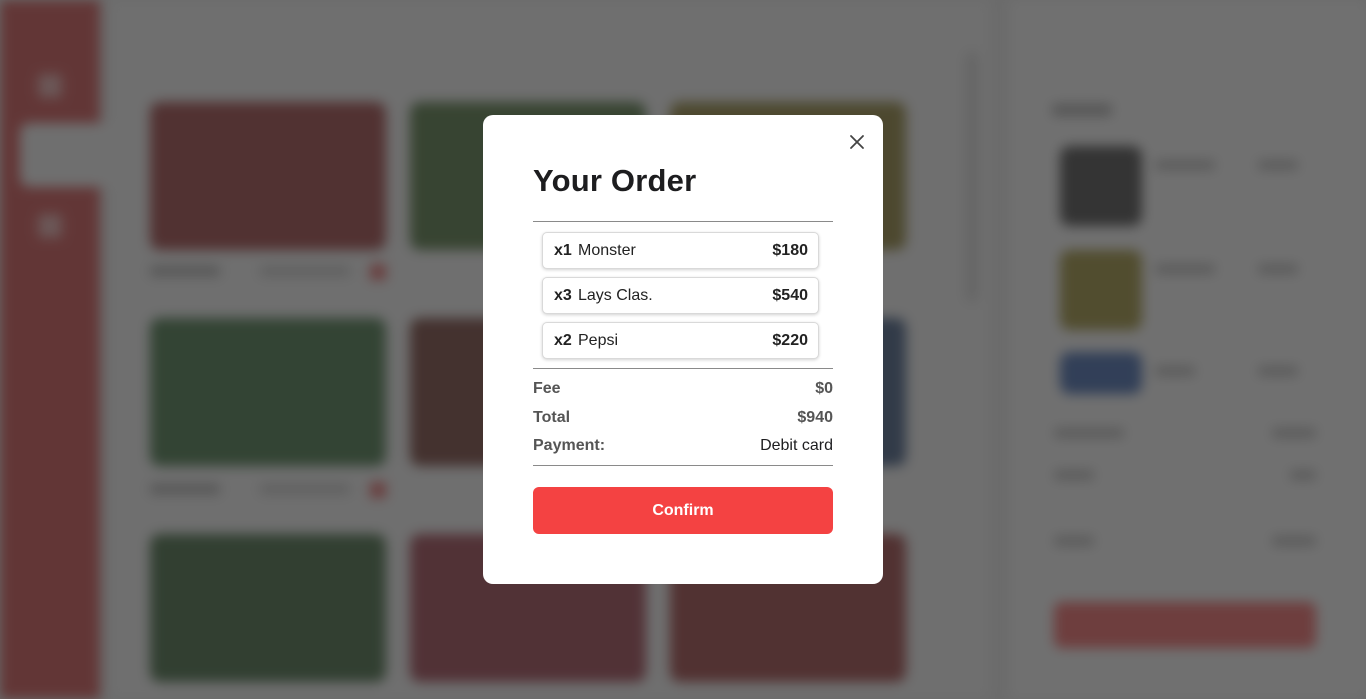  What do you see at coordinates (815, 417) in the screenshot?
I see `total-value: $940` at bounding box center [815, 417].